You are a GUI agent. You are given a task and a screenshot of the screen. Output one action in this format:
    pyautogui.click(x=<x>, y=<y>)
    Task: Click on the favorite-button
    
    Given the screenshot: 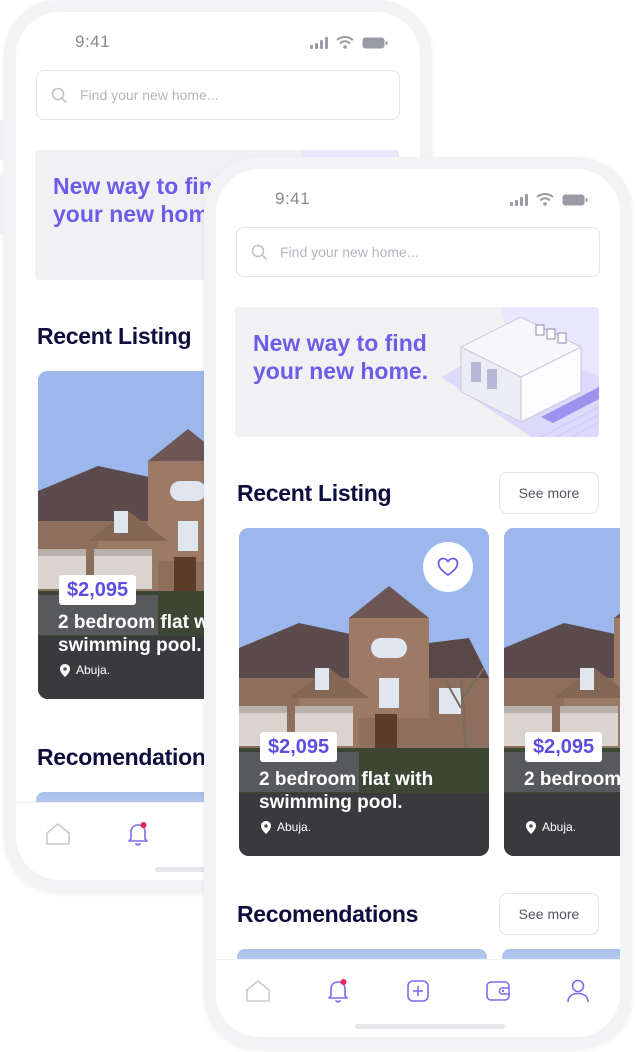 What is the action you would take?
    pyautogui.click(x=448, y=567)
    